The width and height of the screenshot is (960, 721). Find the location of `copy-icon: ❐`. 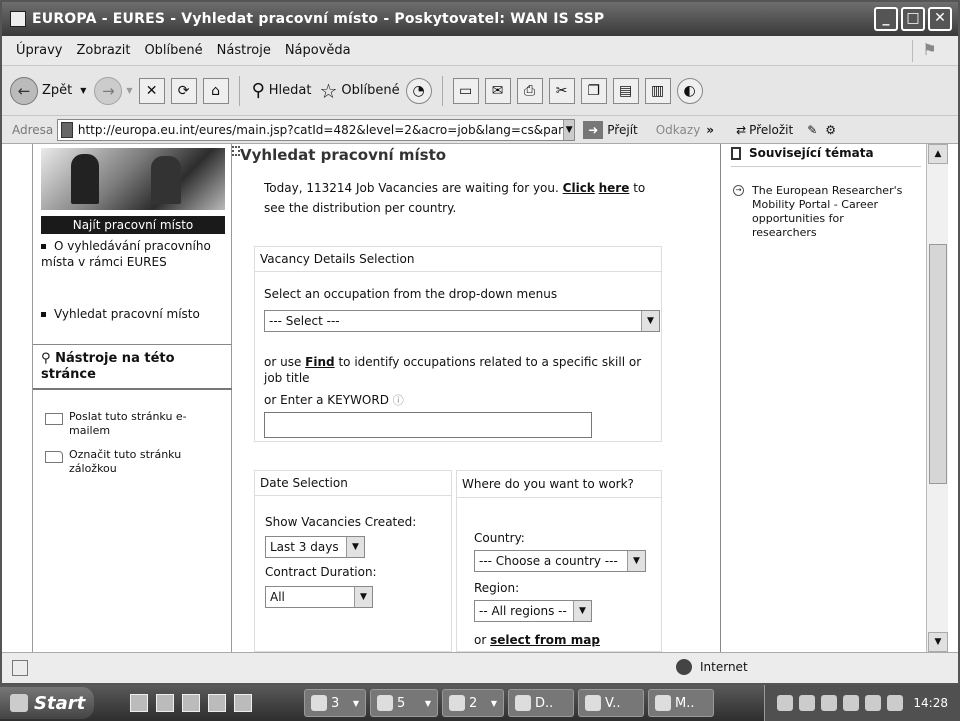

copy-icon: ❐ is located at coordinates (593, 90).